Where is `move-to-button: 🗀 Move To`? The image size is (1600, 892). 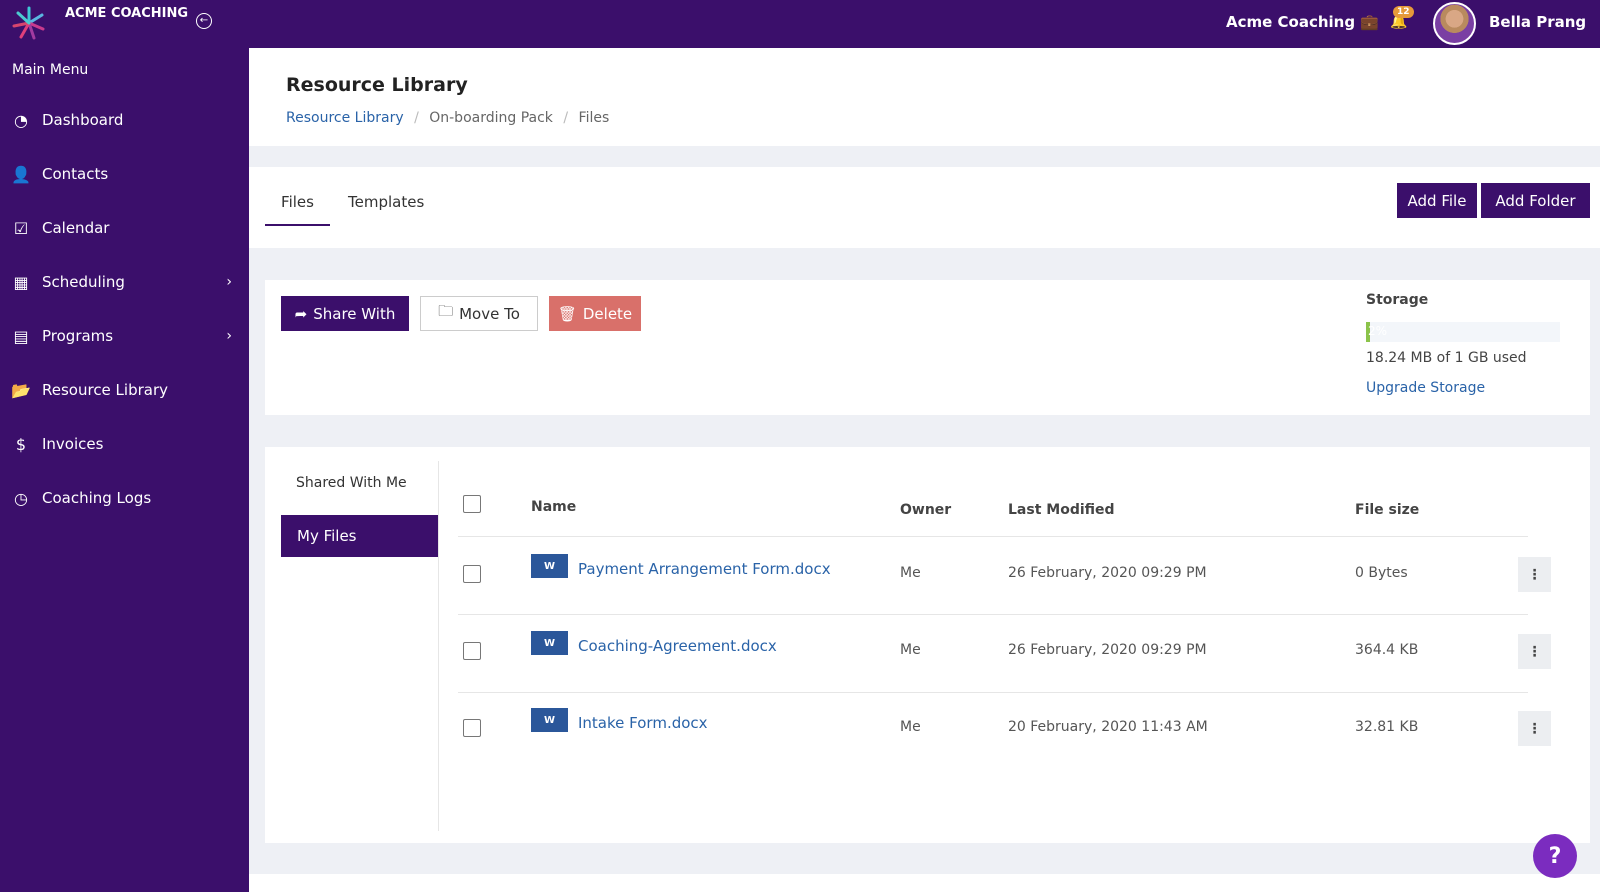 move-to-button: 🗀 Move To is located at coordinates (479, 313).